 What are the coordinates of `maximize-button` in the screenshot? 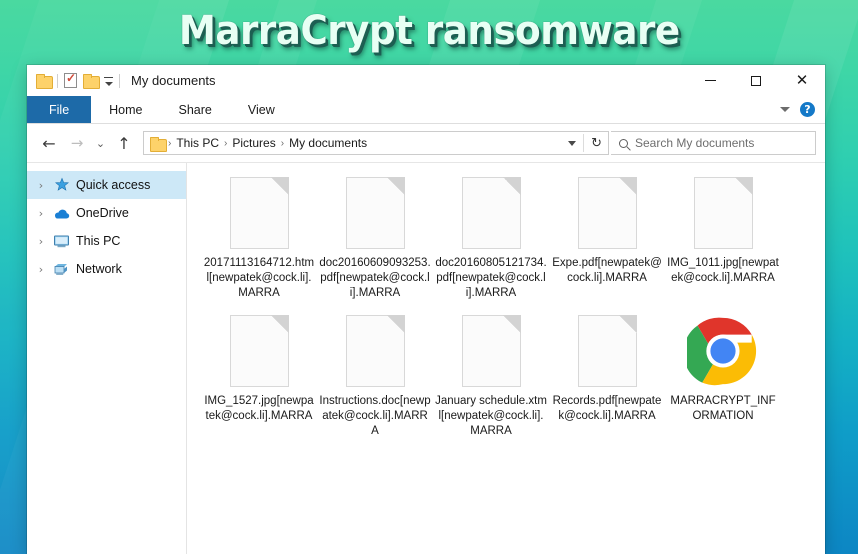 It's located at (756, 80).